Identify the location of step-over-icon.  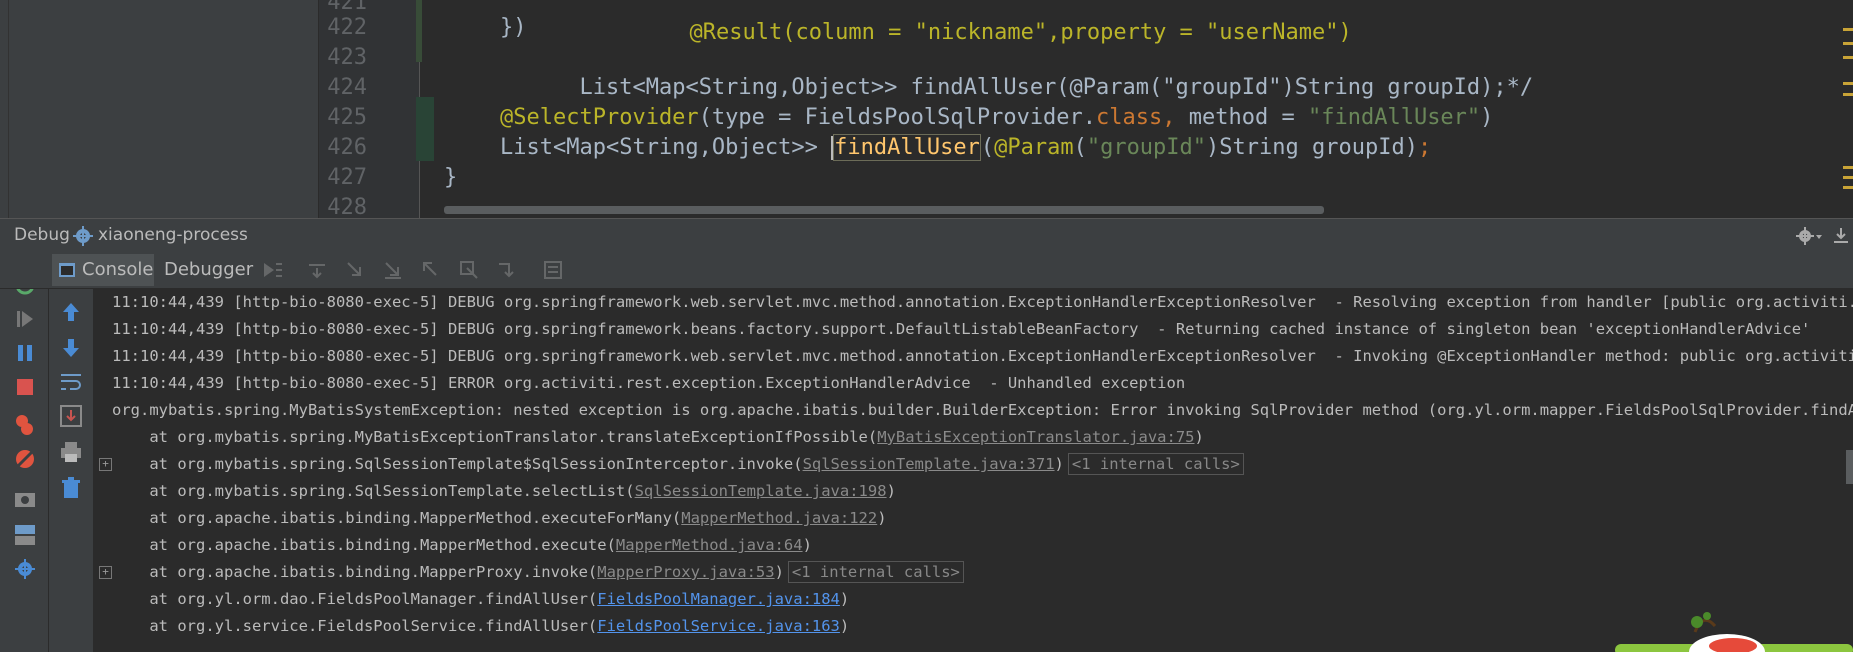
(317, 270).